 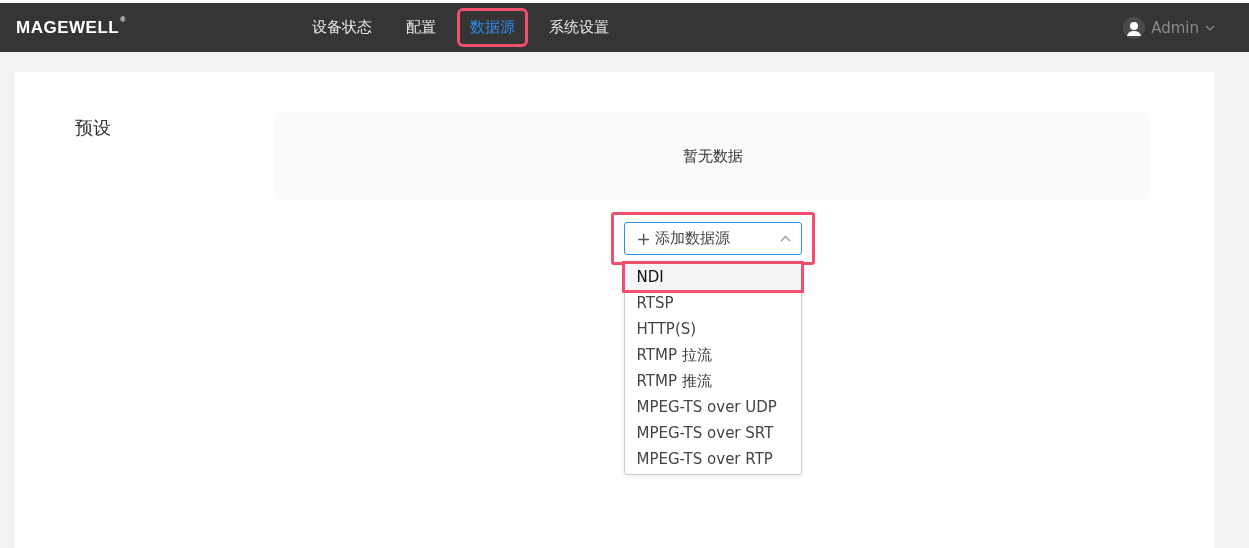 I want to click on dropdown-option: MPEG-TS over RTP, so click(x=712, y=459).